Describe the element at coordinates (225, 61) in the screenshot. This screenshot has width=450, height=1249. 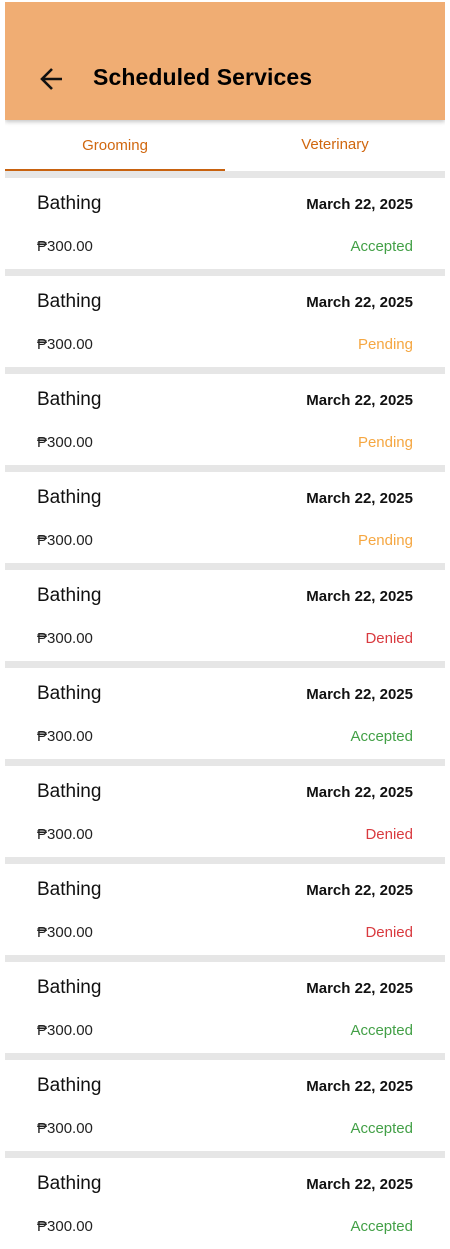
I see `app-bar: Scheduled Services` at that location.